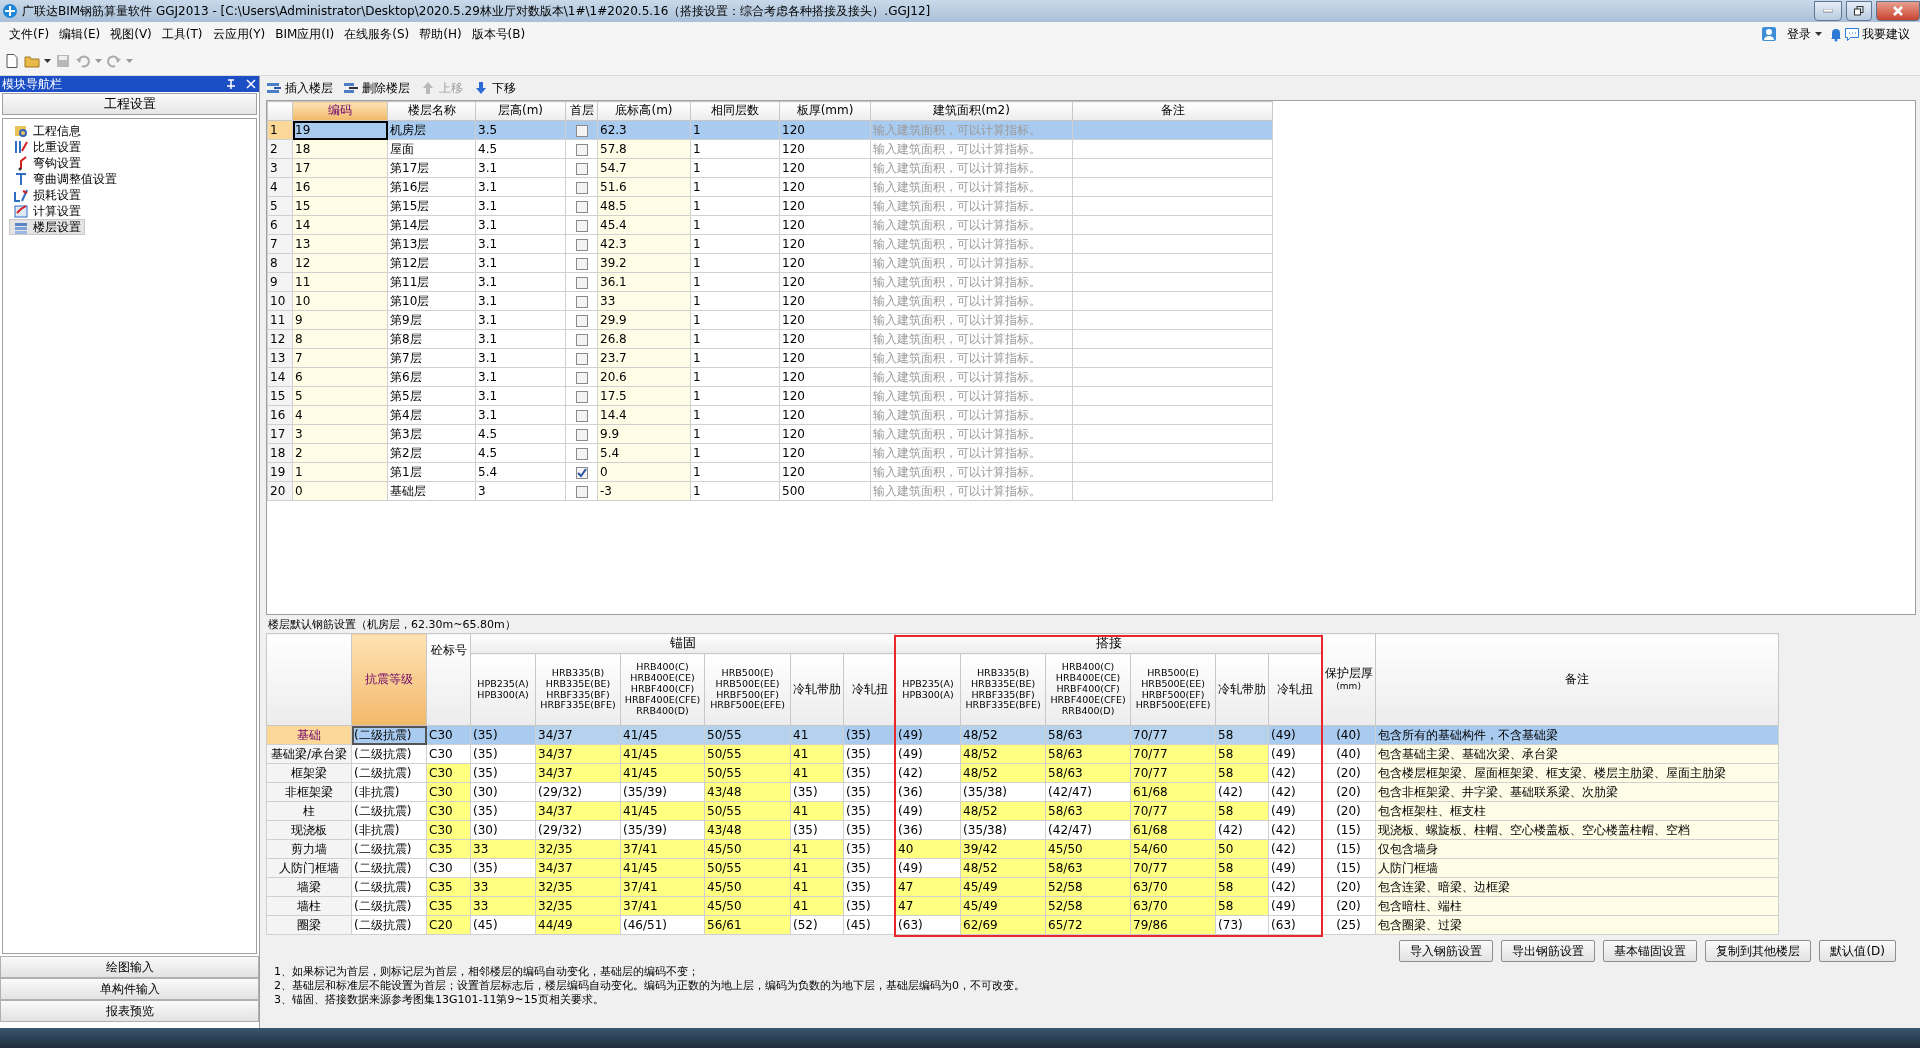  I want to click on column-header: 建筑面积(m2), so click(971, 111).